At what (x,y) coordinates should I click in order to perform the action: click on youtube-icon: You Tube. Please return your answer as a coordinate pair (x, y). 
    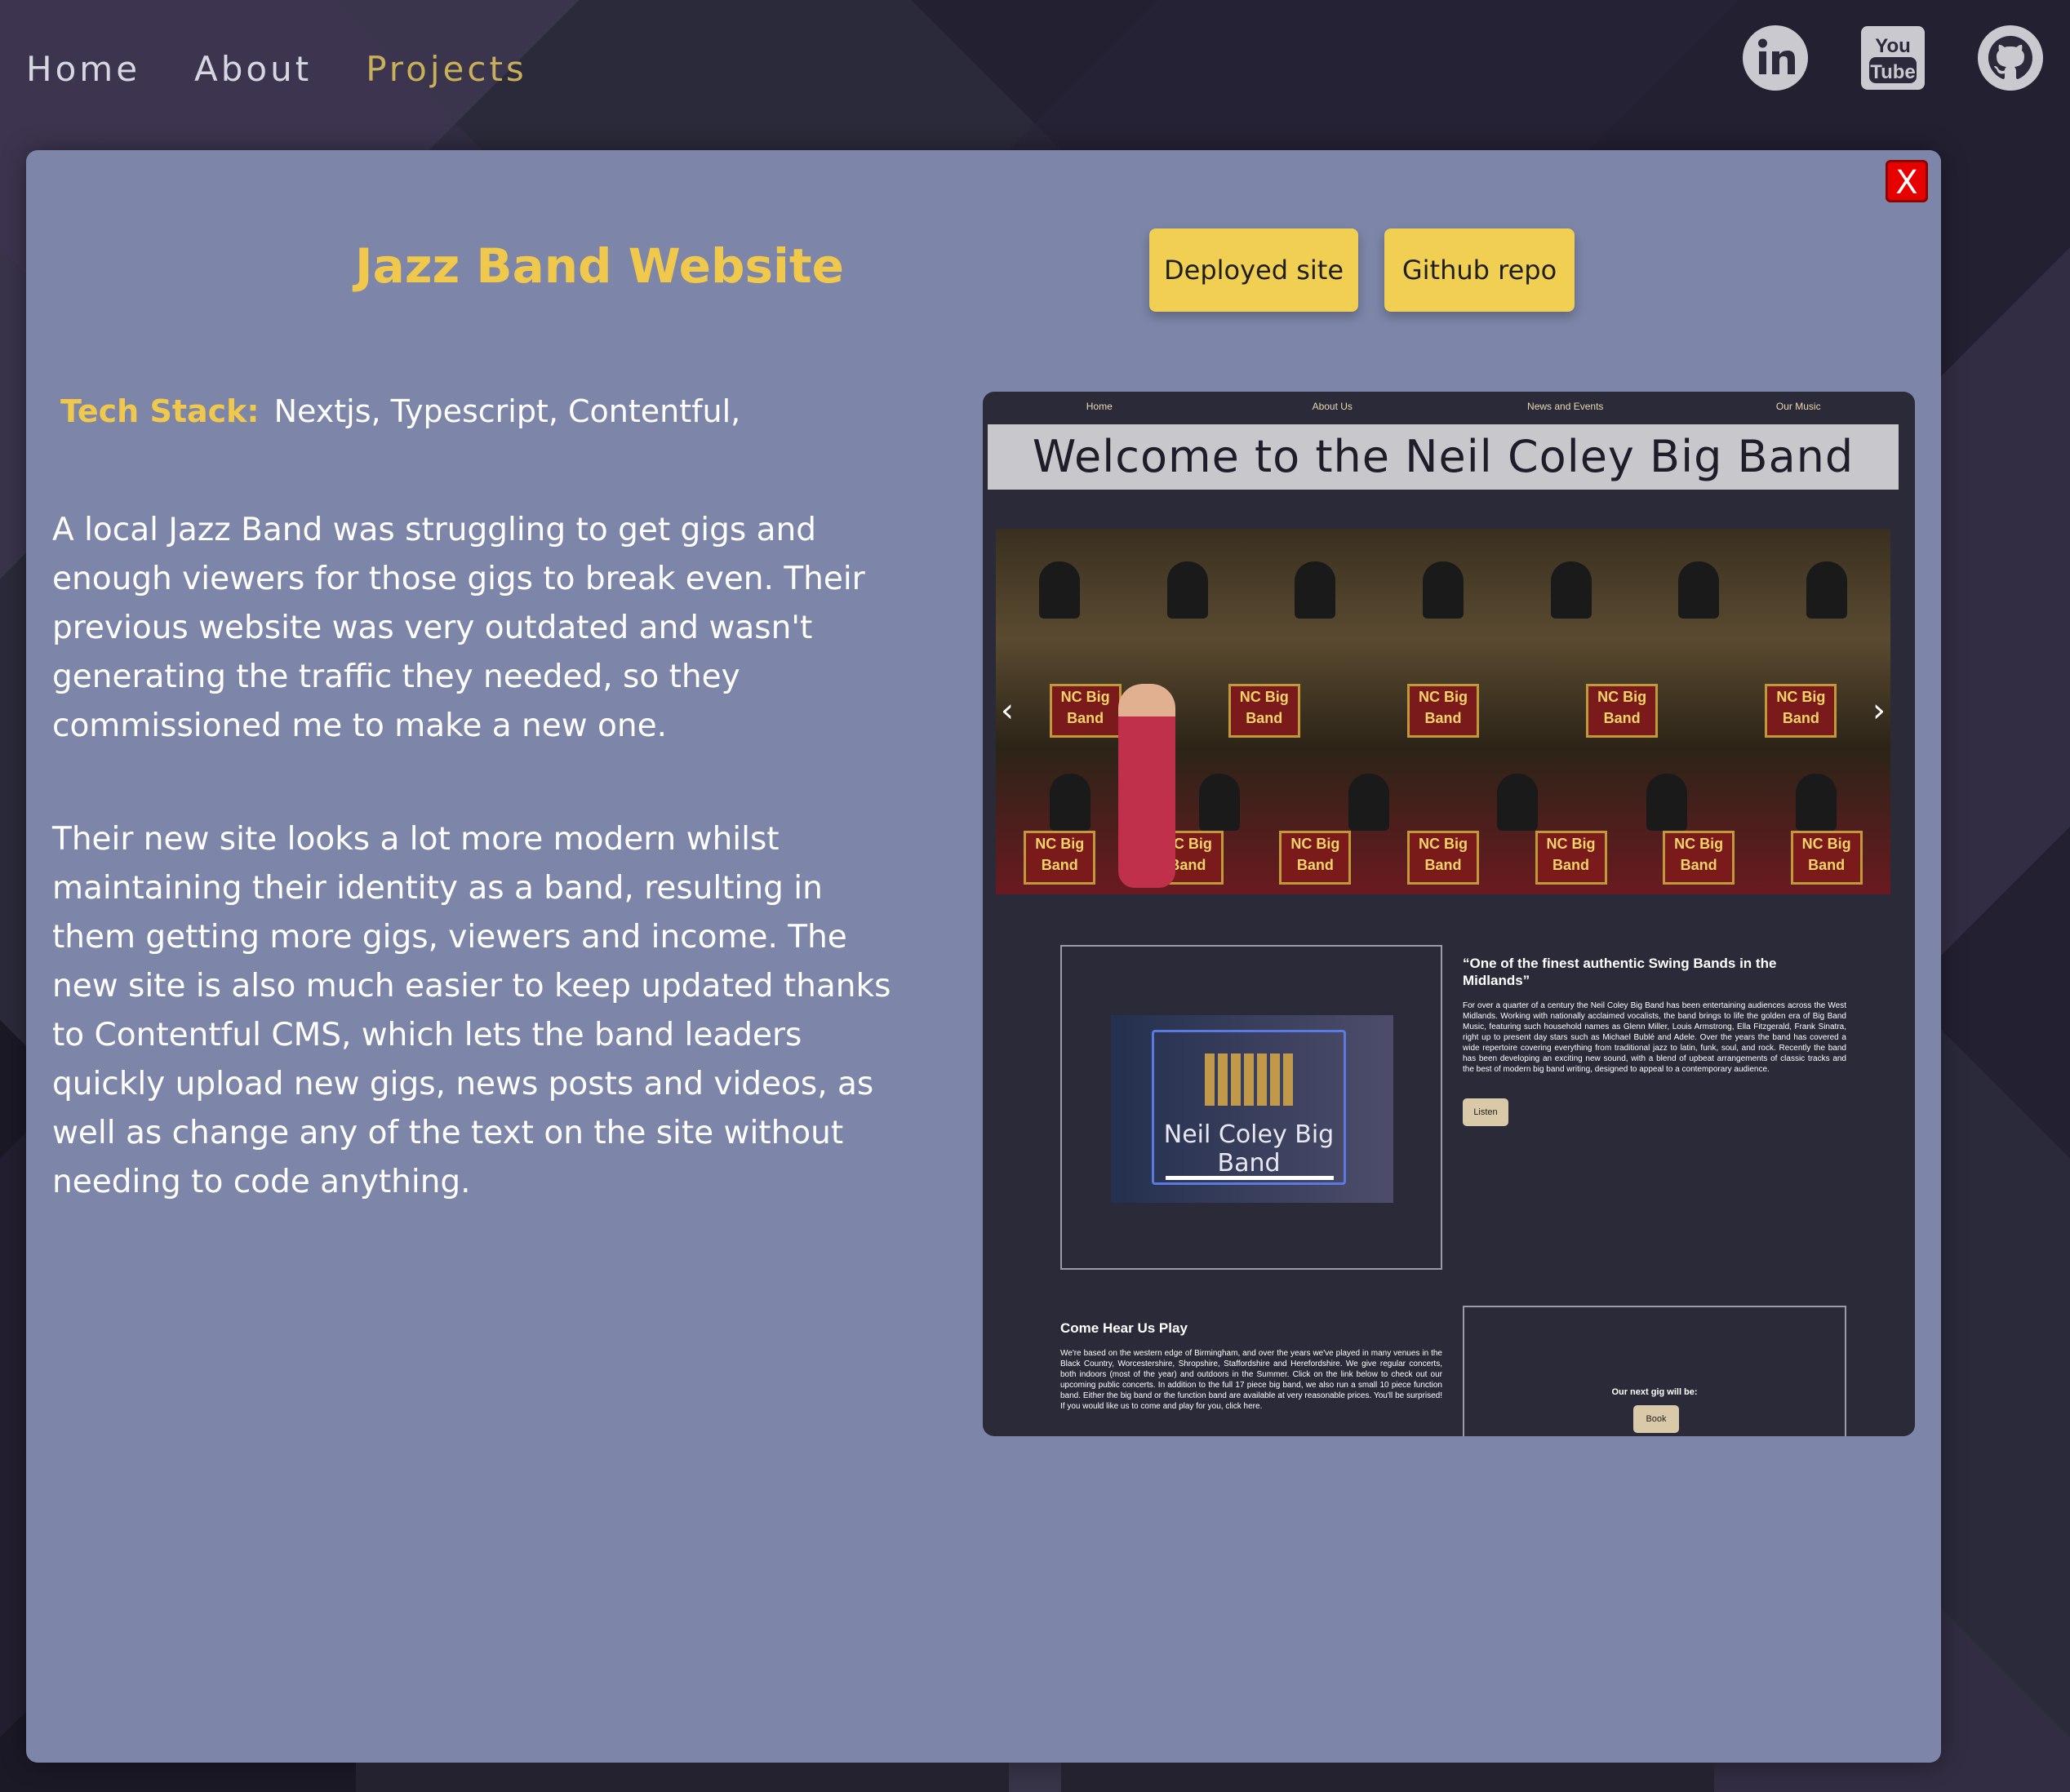
    Looking at the image, I should click on (1892, 57).